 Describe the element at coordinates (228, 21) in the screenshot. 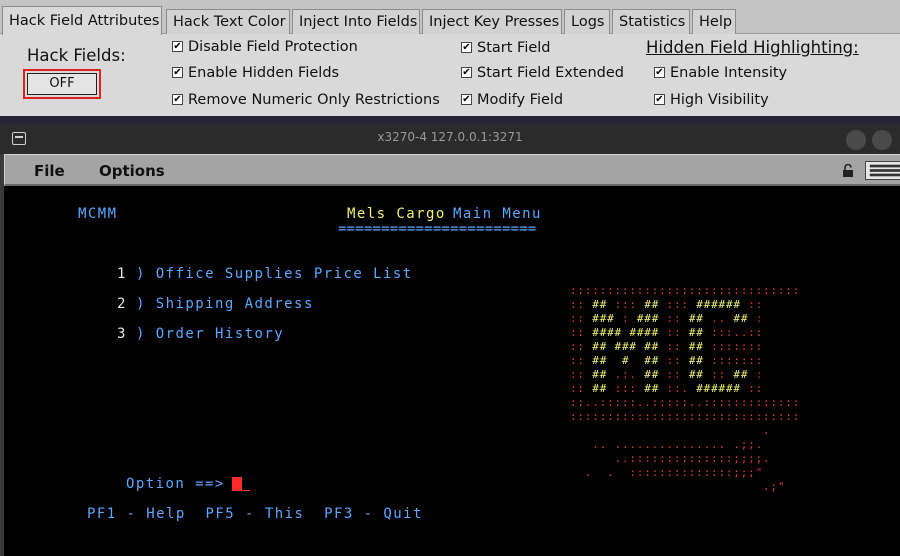

I see `tab-hack-text-color: Hack Text Color` at that location.